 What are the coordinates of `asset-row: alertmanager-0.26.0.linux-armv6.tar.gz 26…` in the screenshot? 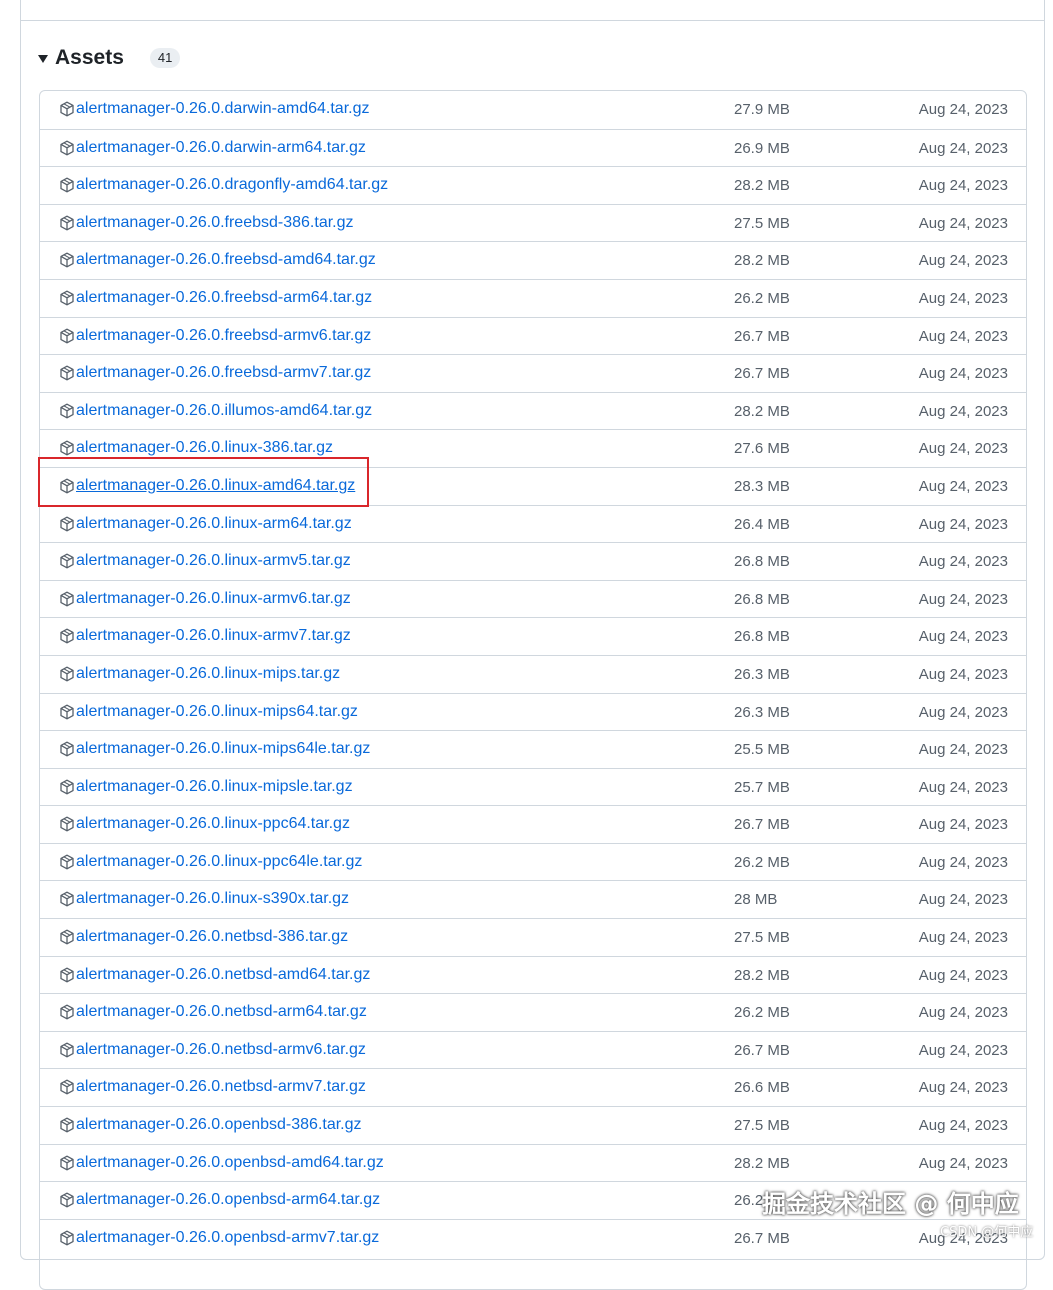 It's located at (533, 598).